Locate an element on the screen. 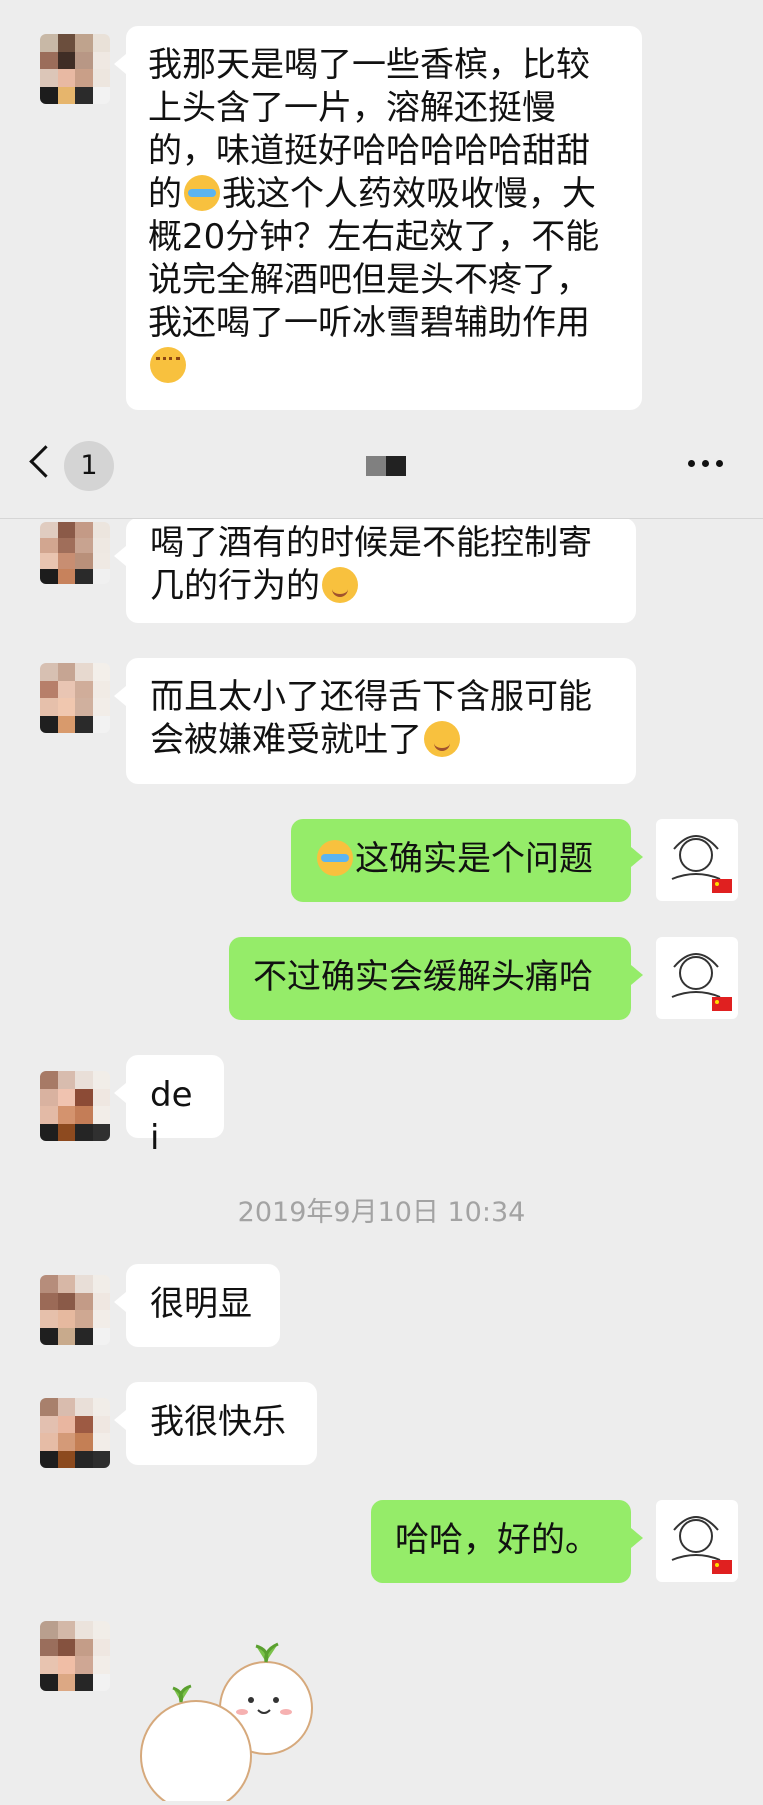 The width and height of the screenshot is (763, 1805). sticker-message is located at coordinates (226, 1722).